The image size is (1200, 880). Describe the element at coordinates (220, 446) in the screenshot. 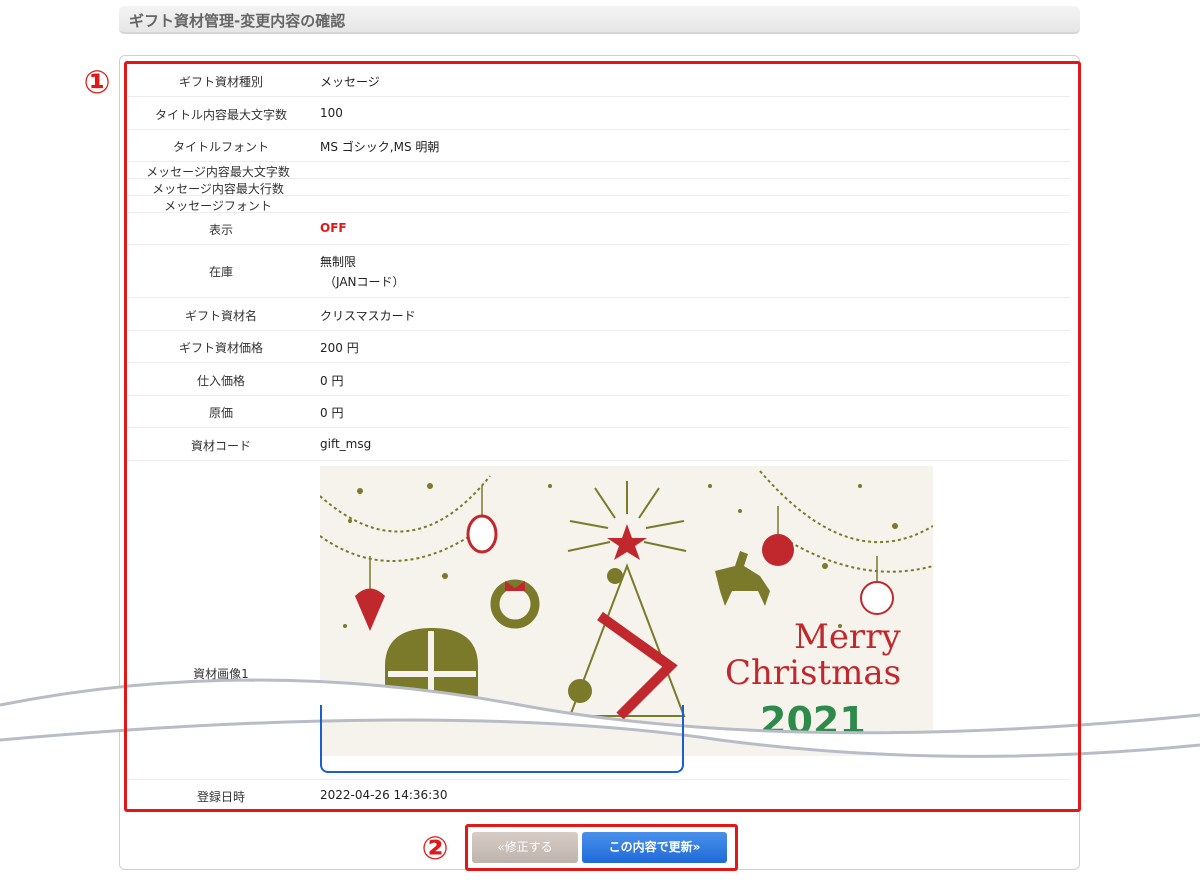

I see `row-label: 資材コード` at that location.